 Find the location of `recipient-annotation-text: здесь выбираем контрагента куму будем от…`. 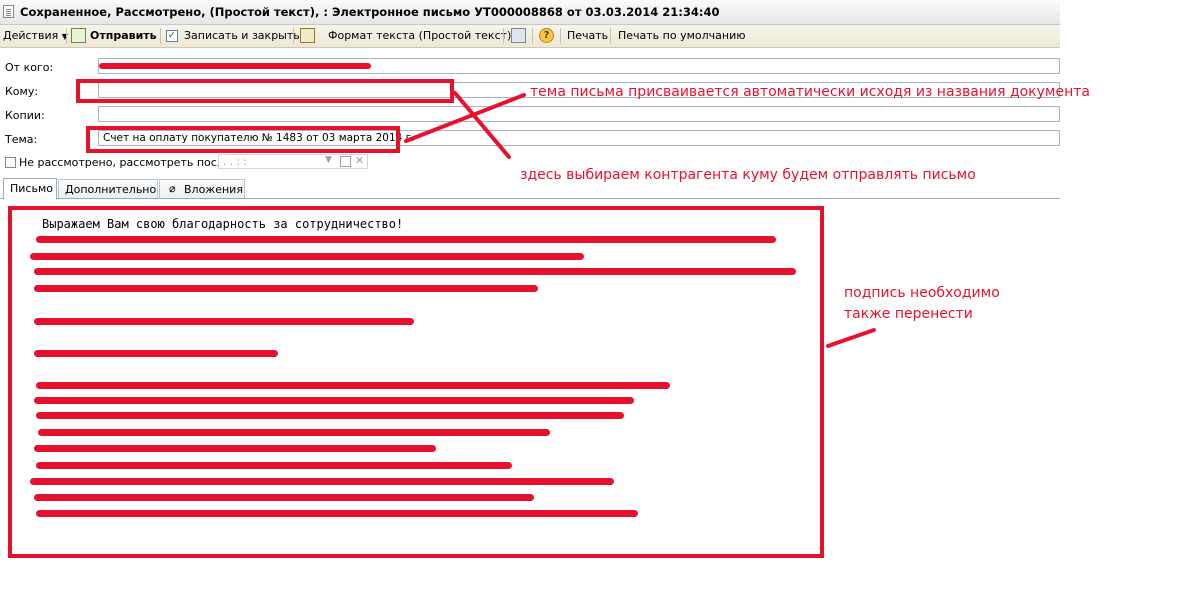

recipient-annotation-text: здесь выбираем контрагента куму будем от… is located at coordinates (748, 175).